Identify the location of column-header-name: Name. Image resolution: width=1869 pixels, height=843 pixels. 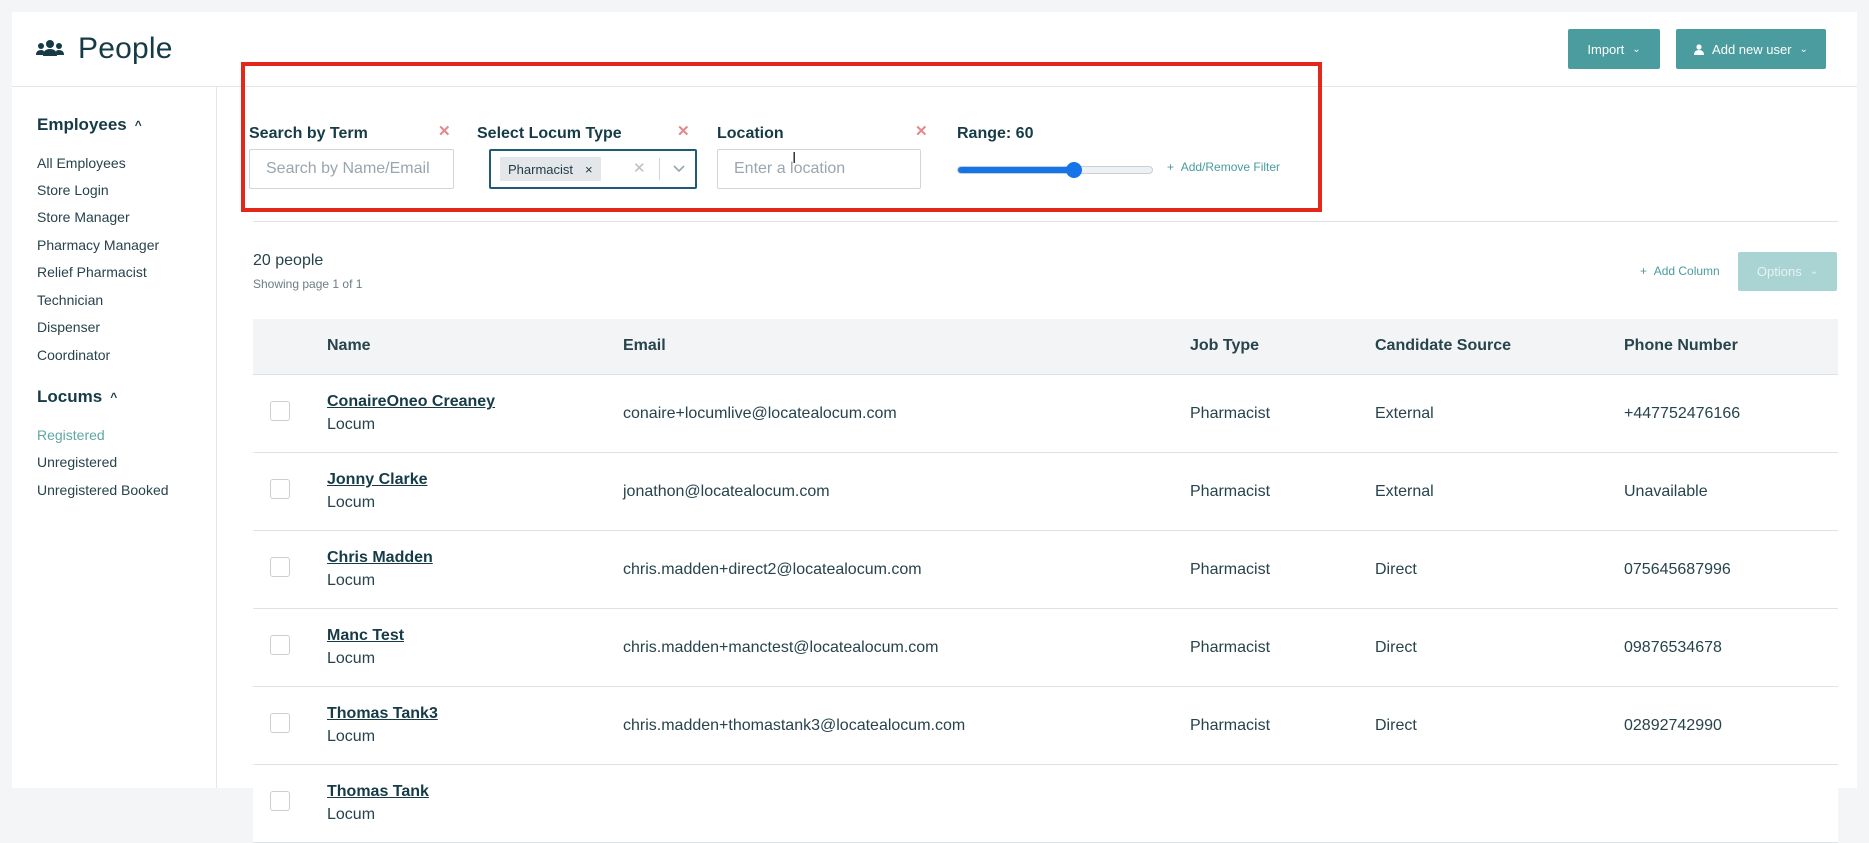
(349, 346).